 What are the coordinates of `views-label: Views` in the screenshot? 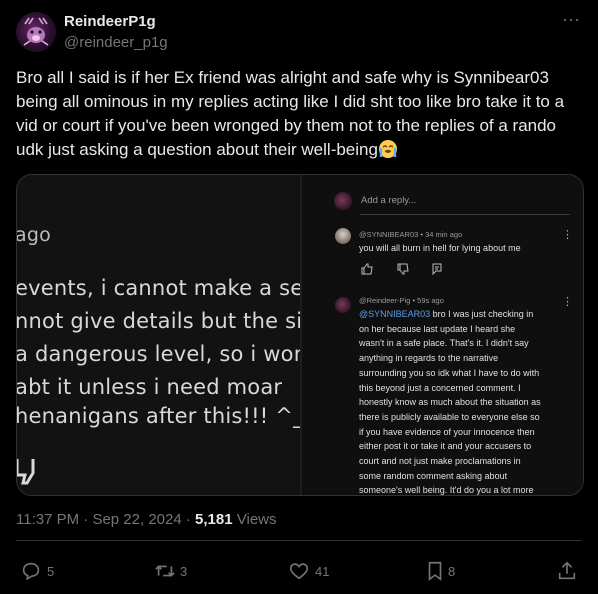 It's located at (256, 519).